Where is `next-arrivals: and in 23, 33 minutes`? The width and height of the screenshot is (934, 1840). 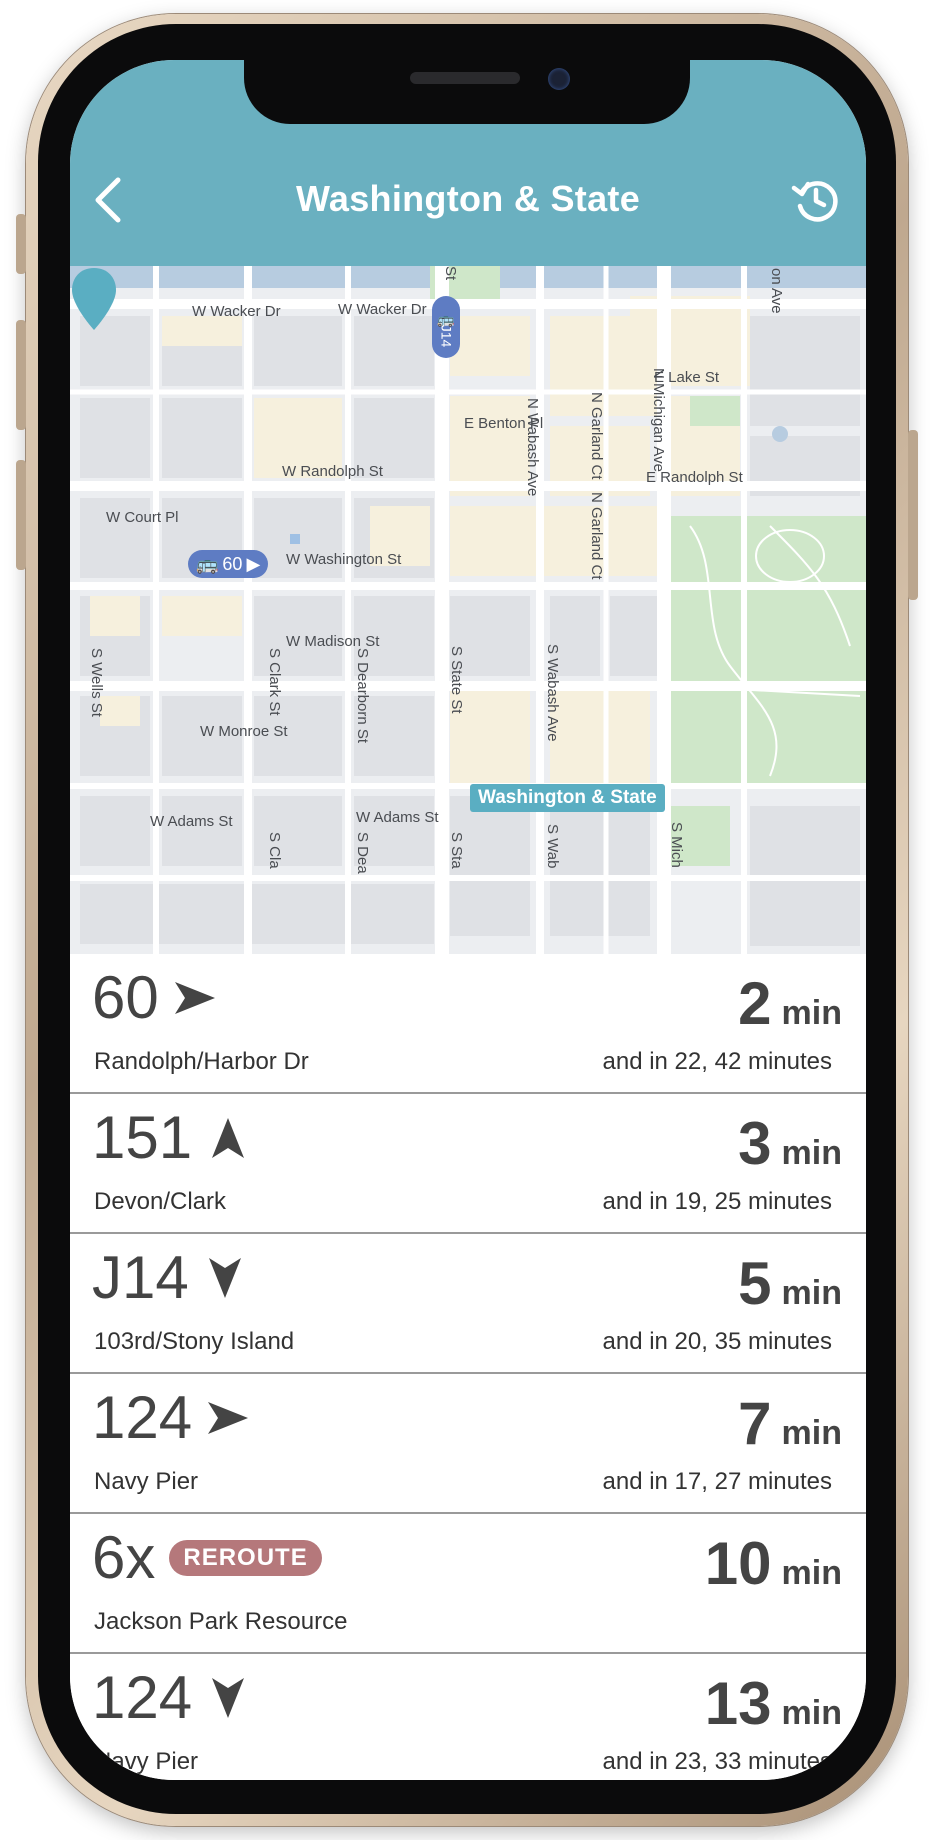 next-arrivals: and in 23, 33 minutes is located at coordinates (717, 1761).